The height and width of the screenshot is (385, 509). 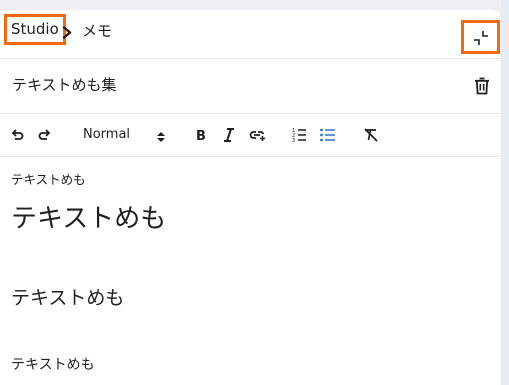 I want to click on scrollbar, so click(x=505, y=192).